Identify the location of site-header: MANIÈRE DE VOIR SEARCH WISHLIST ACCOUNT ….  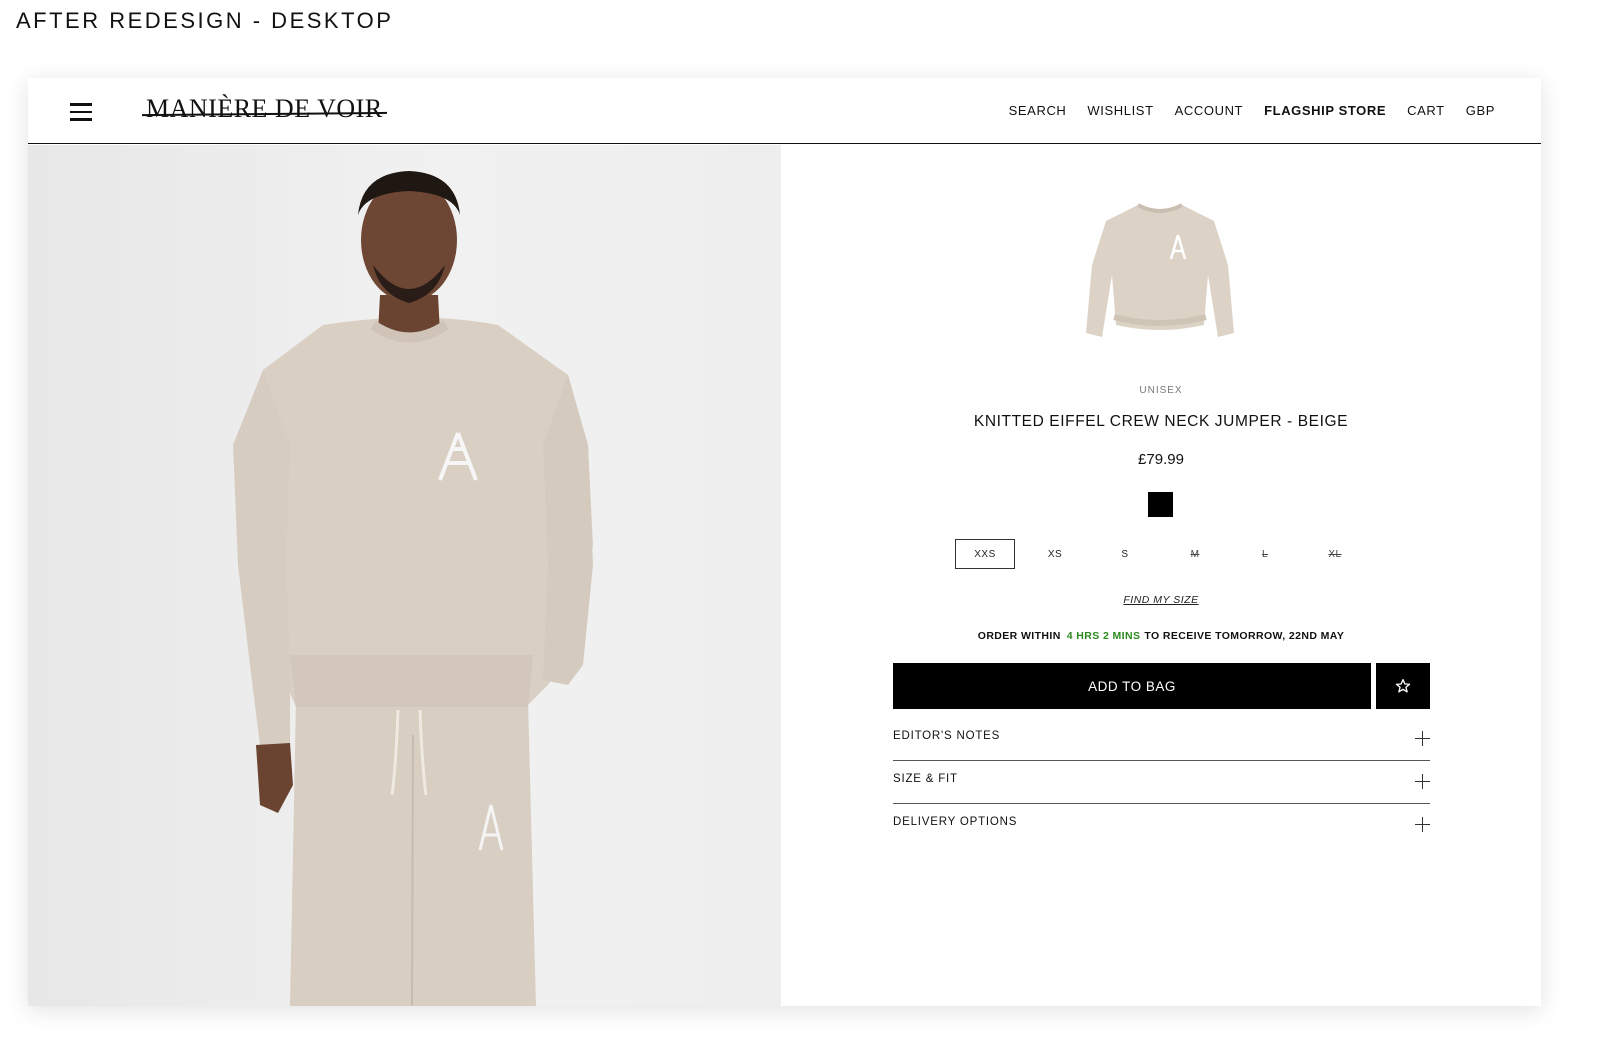
(784, 111).